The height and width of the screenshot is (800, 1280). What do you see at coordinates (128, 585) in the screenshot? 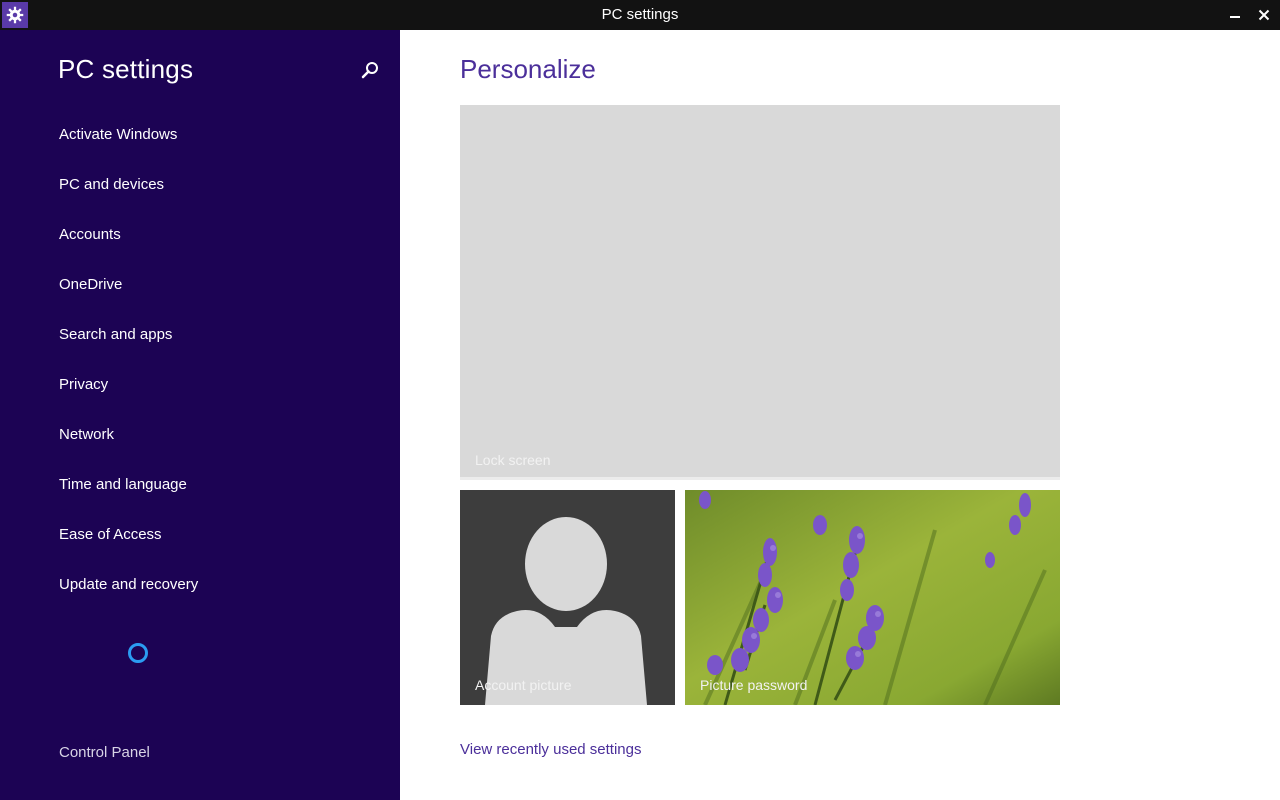
I see `sidebar-item-update-and-recovery: Update and recovery` at bounding box center [128, 585].